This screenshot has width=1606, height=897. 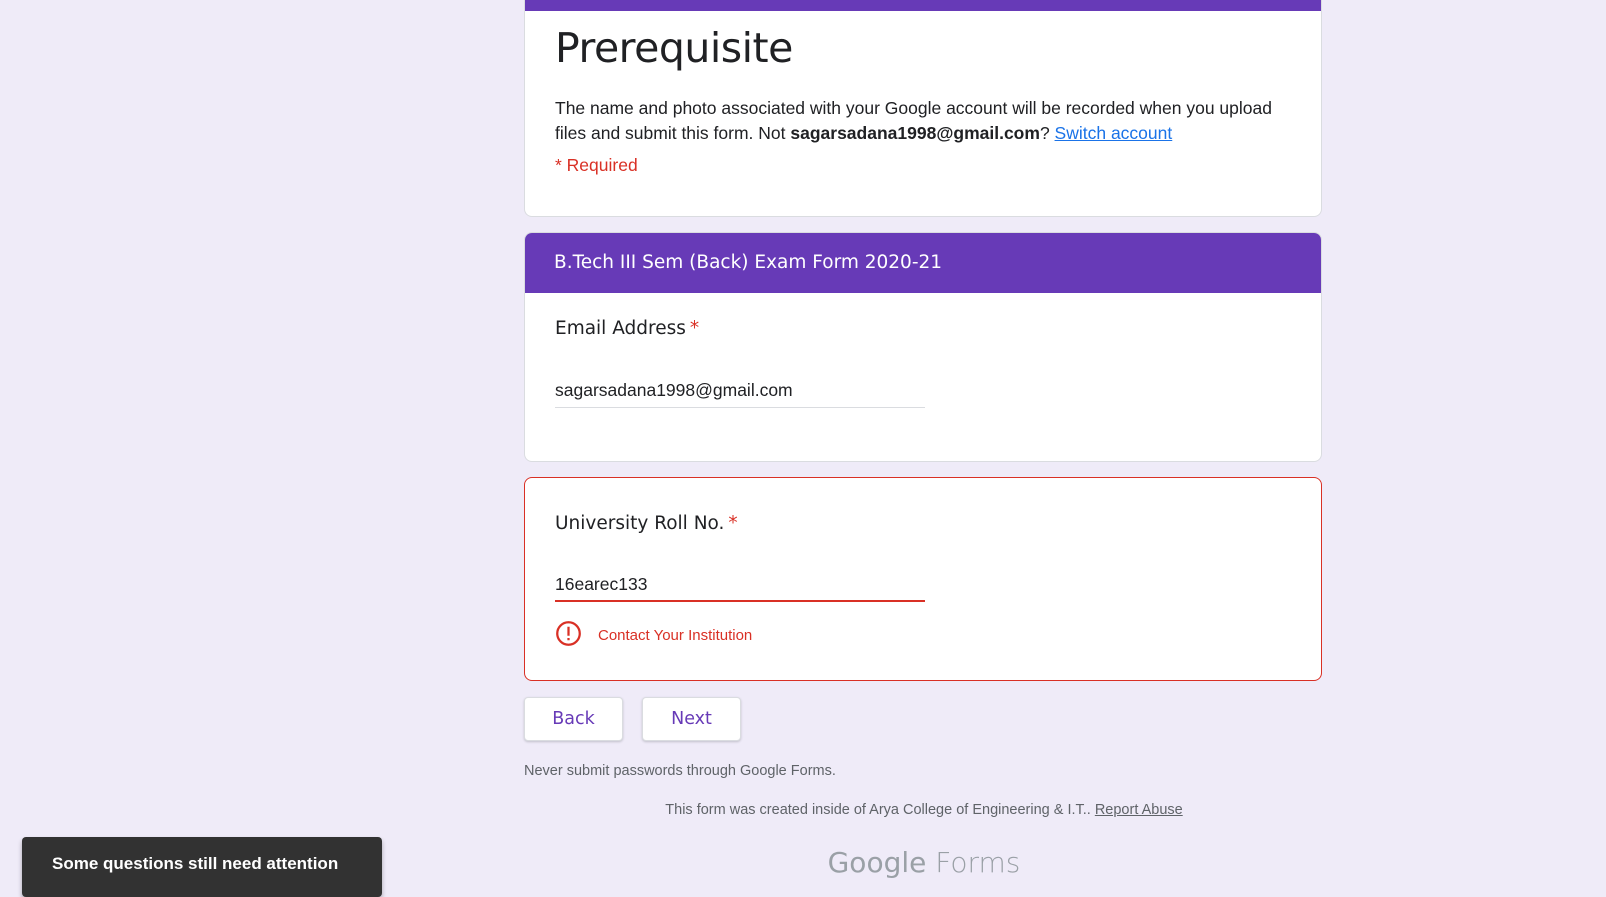 I want to click on logo-forms-text: Forms, so click(x=978, y=862).